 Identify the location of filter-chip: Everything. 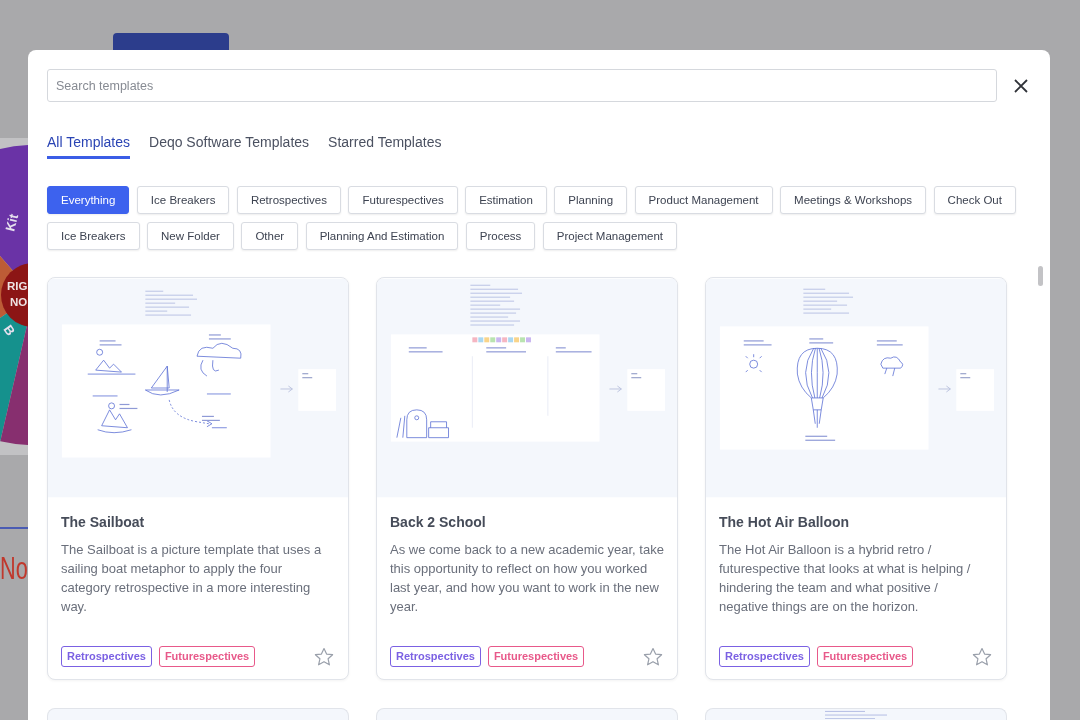
(88, 200).